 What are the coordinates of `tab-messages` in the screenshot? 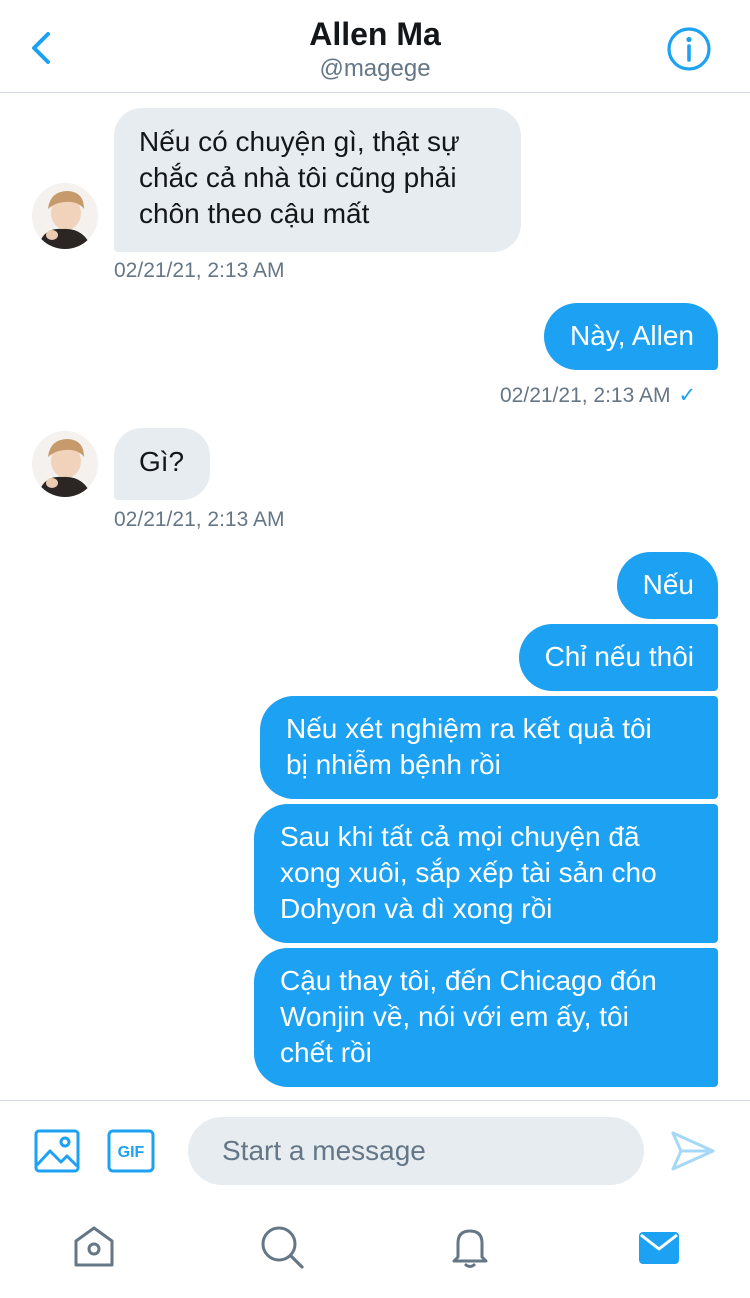 It's located at (659, 1247).